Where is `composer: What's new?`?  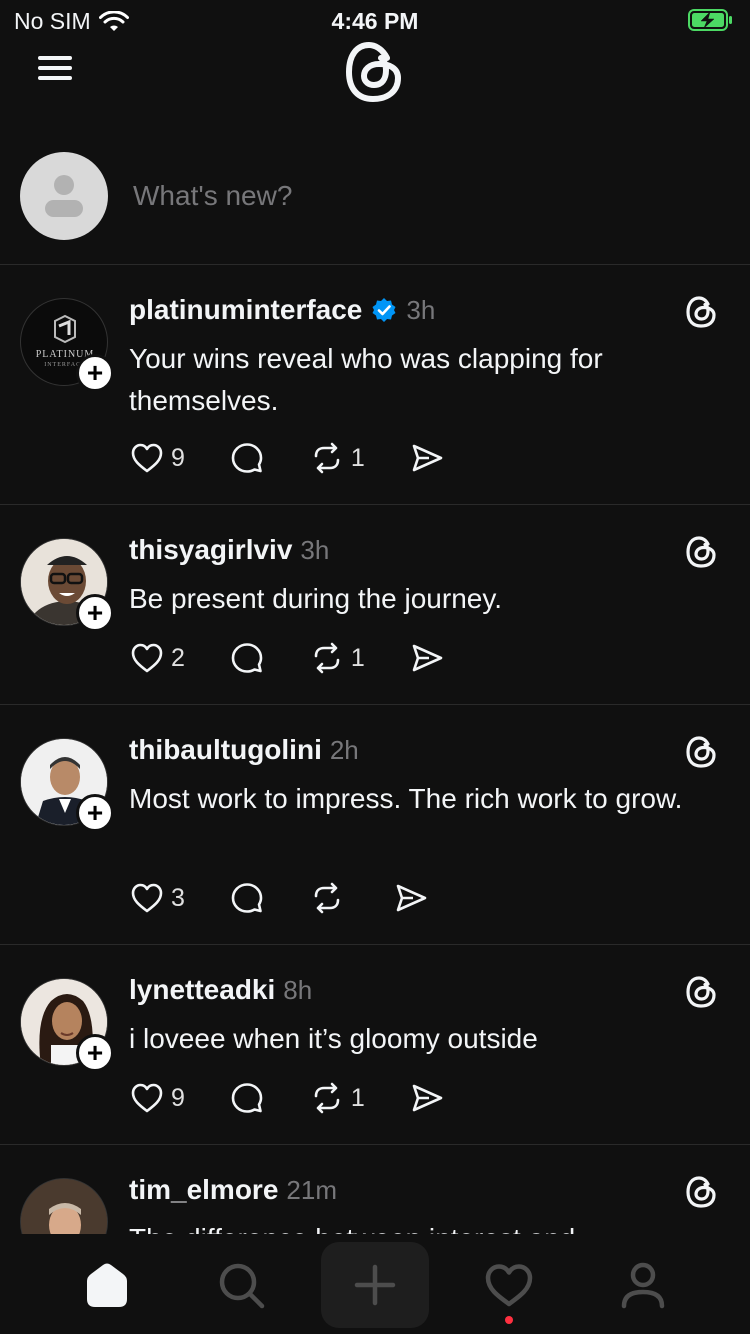 composer: What's new? is located at coordinates (375, 208).